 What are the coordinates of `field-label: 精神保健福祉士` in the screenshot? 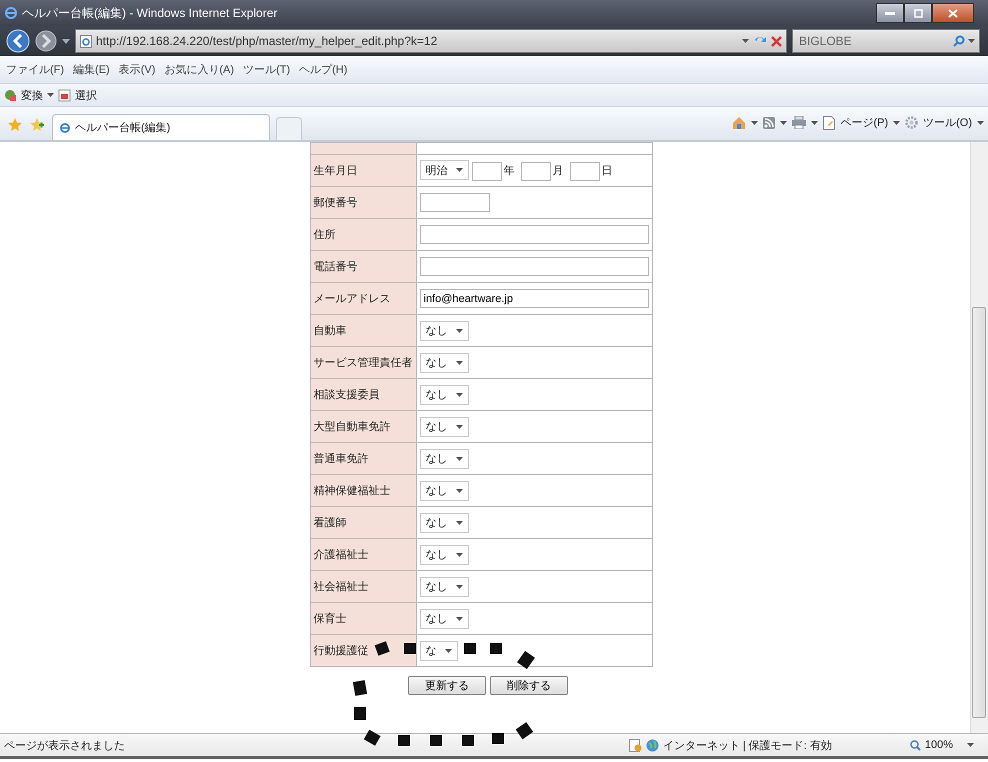 It's located at (363, 490).